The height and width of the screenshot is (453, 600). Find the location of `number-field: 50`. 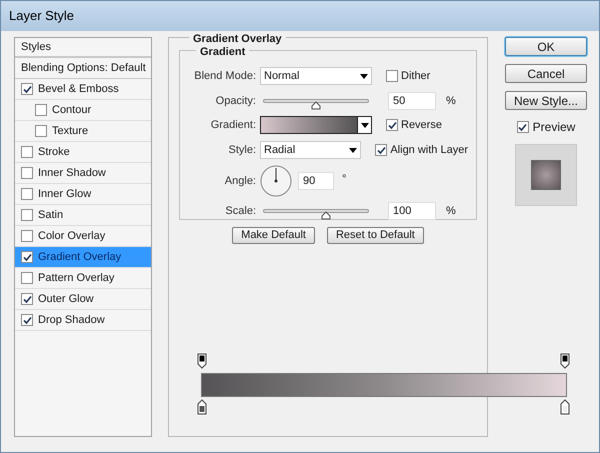

number-field: 50 is located at coordinates (412, 101).